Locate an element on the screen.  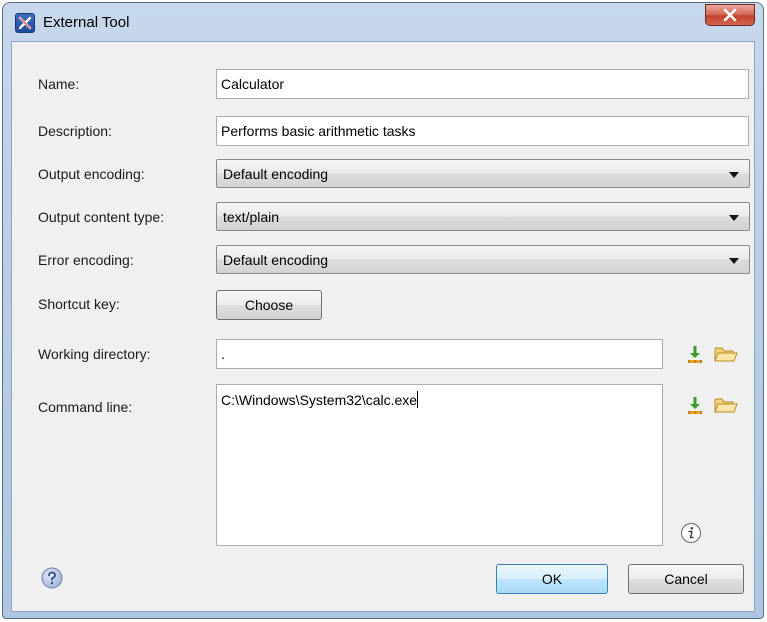
description-input: Performs basic arithmetic tasks is located at coordinates (482, 131).